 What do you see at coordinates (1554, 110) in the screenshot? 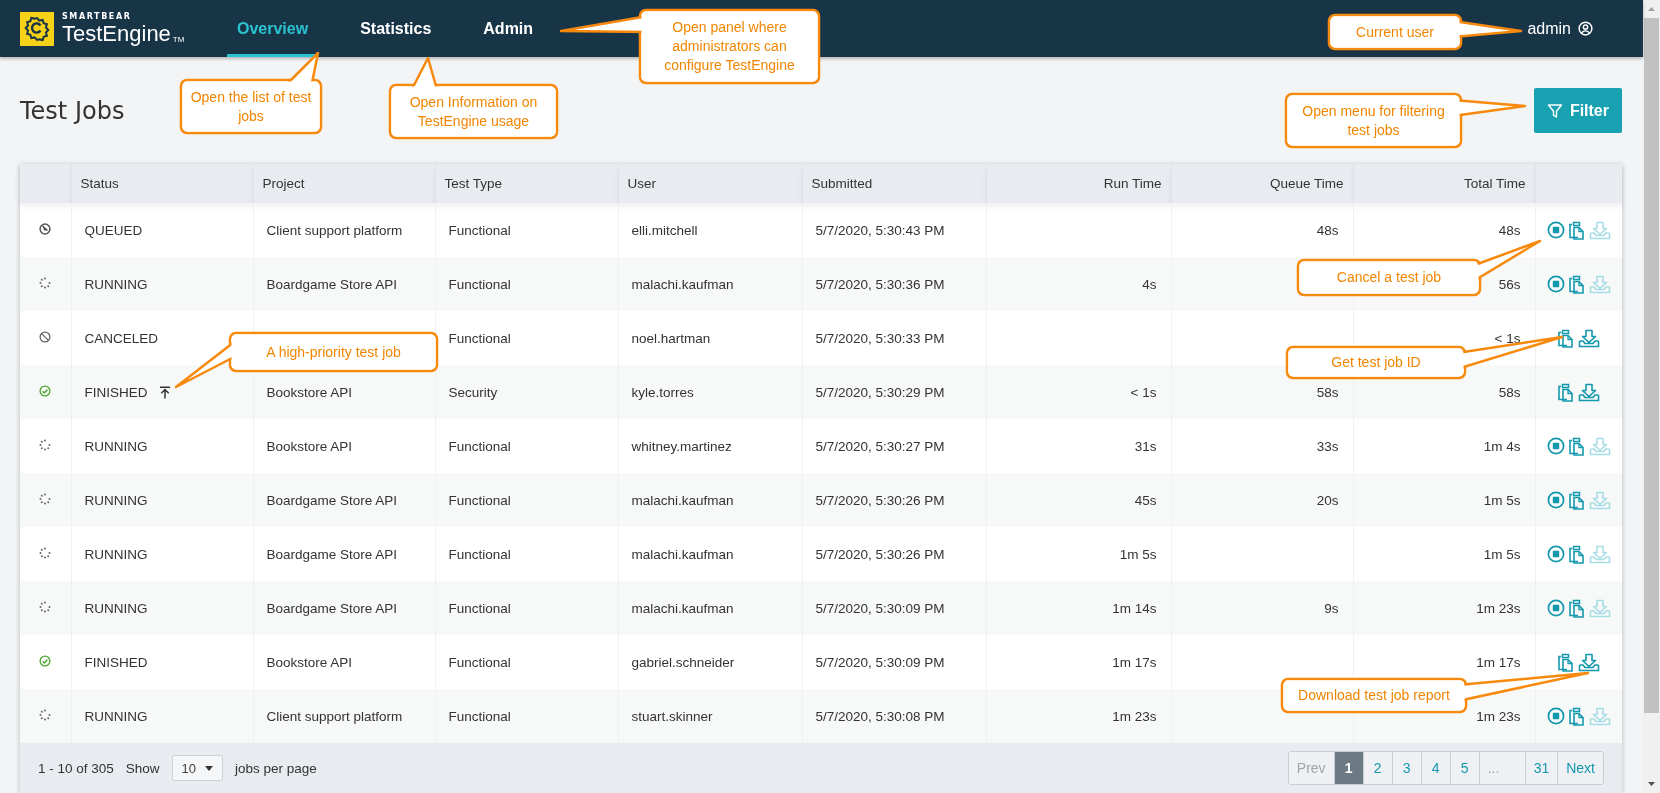
I see `filter-icon` at bounding box center [1554, 110].